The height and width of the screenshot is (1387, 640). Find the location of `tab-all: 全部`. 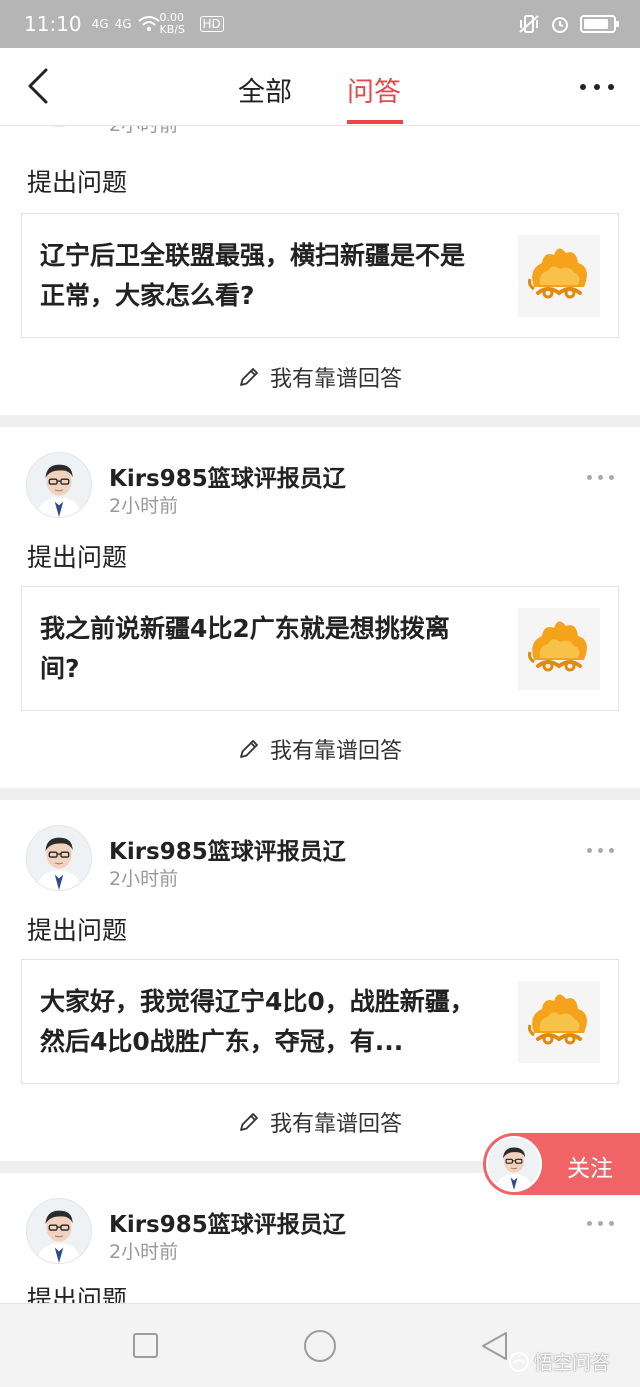

tab-all: 全部 is located at coordinates (265, 89).